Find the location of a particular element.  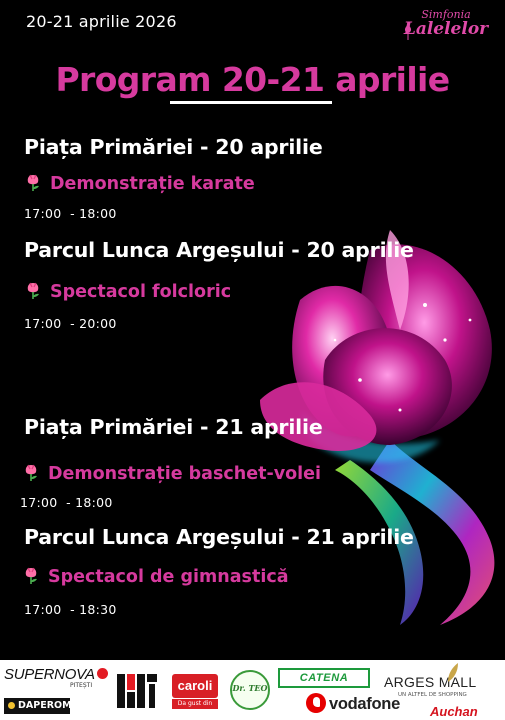

event-time: 17:00 - 18:30 is located at coordinates (70, 609).